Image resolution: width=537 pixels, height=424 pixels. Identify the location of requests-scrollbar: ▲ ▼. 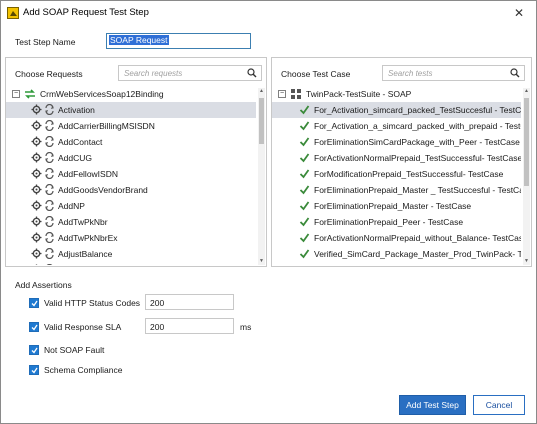
(261, 176).